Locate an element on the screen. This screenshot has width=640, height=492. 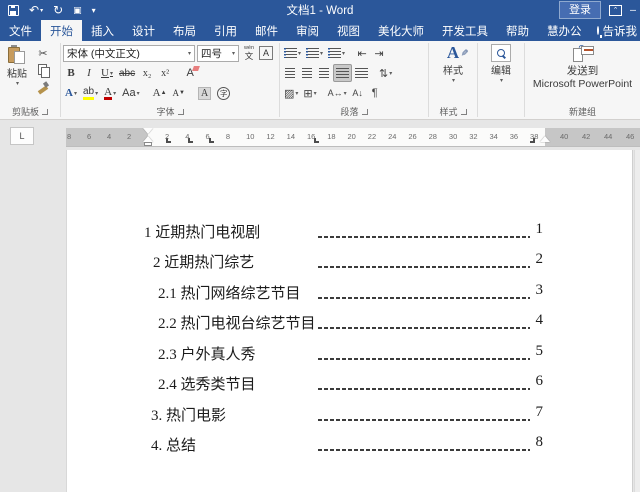
borders-button: ⊞ ▾ is located at coordinates (309, 93).